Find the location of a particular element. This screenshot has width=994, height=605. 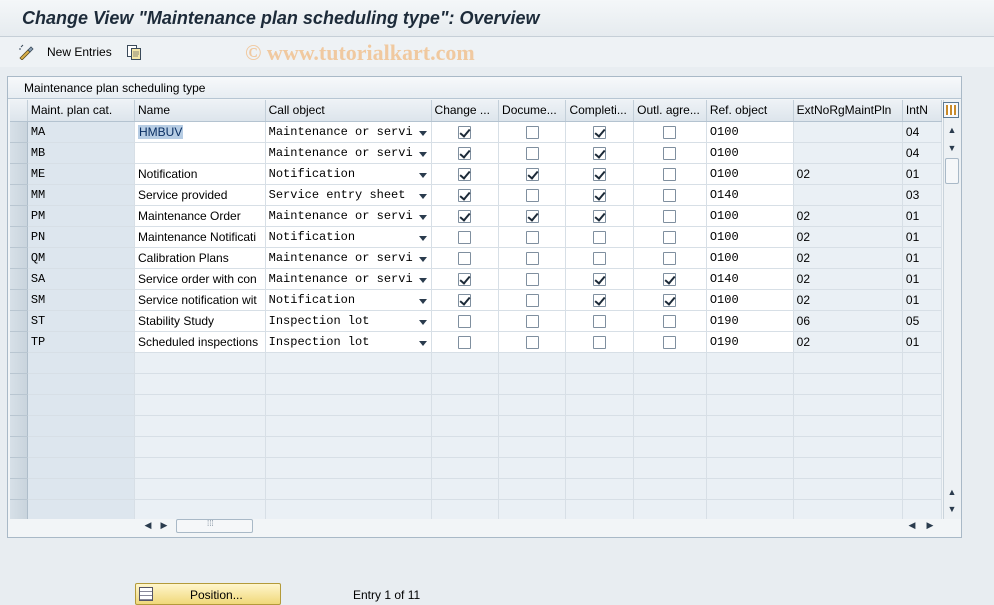

col-header-name: Name is located at coordinates (200, 111).